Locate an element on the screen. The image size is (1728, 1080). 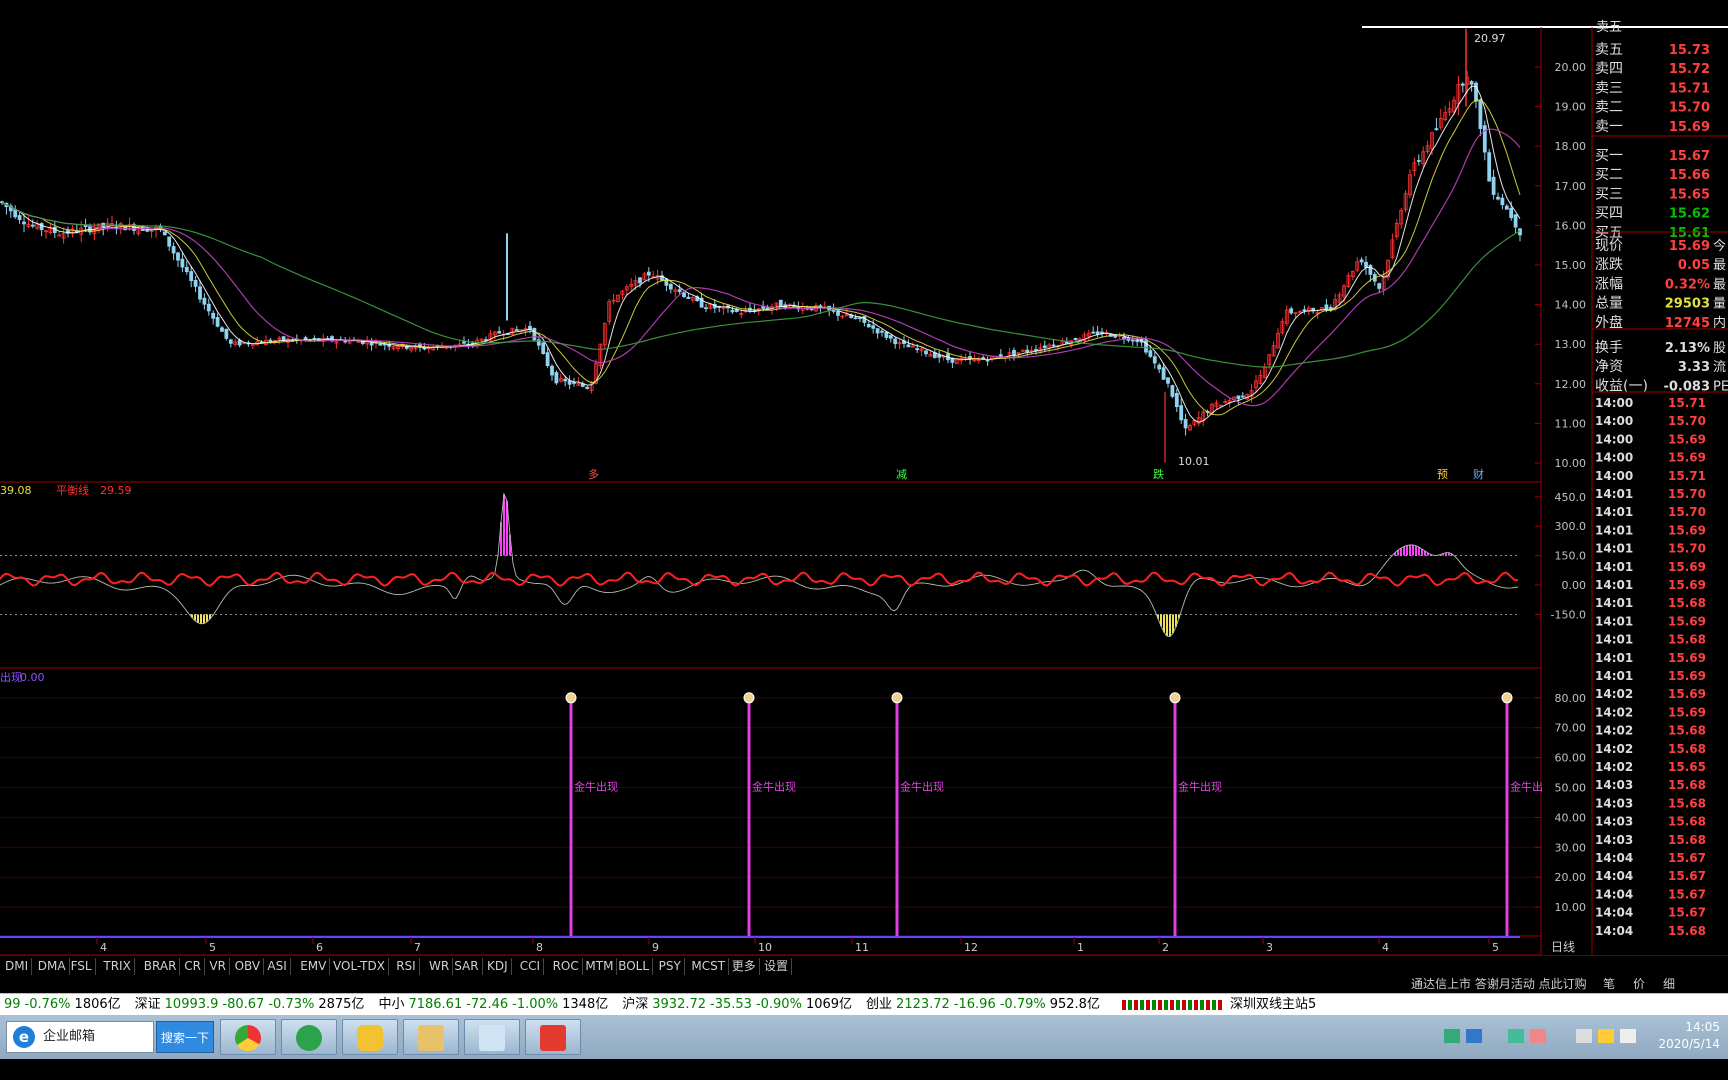
ticker-name: 创业 is located at coordinates (879, 1004).